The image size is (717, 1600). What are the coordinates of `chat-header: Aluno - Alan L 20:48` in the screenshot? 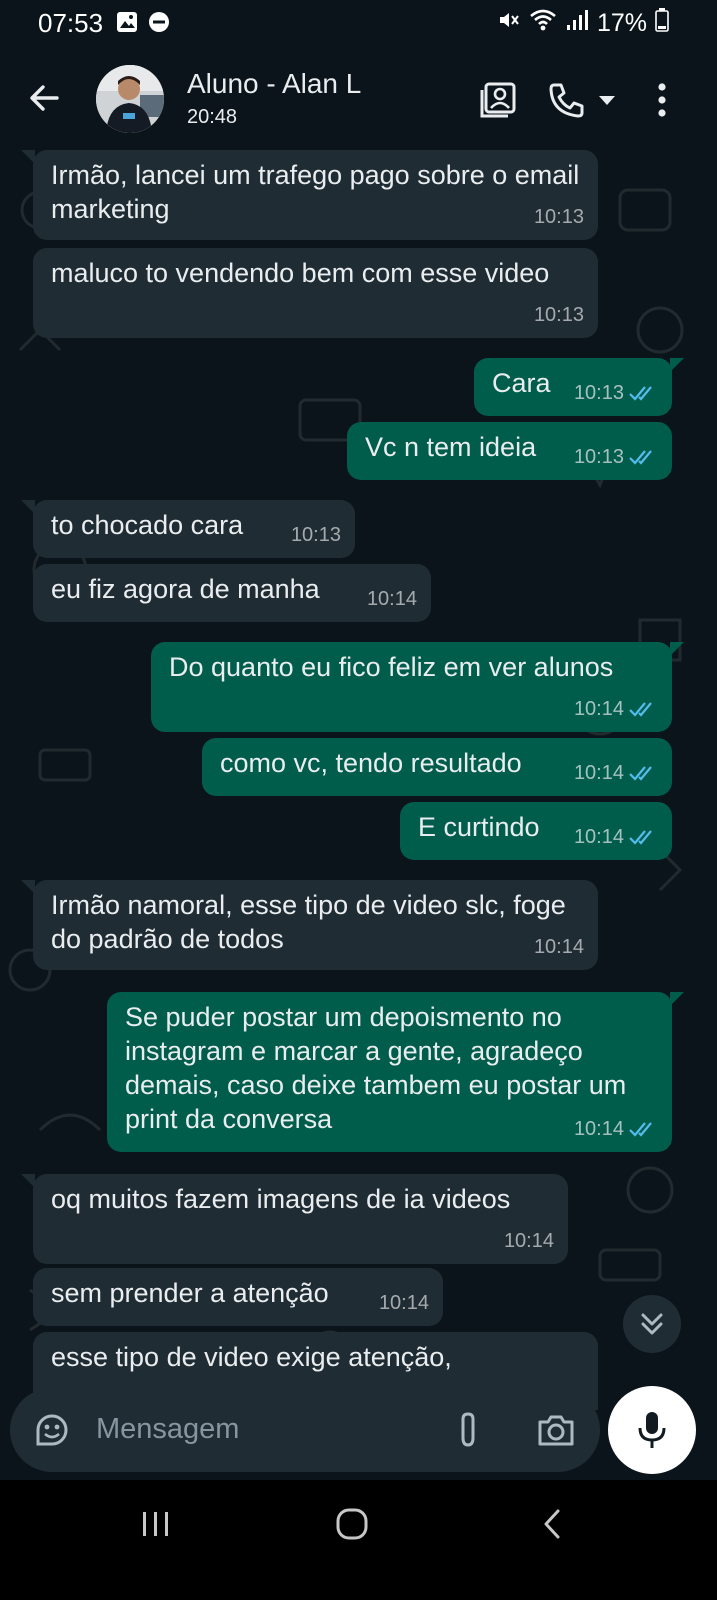 It's located at (358, 100).